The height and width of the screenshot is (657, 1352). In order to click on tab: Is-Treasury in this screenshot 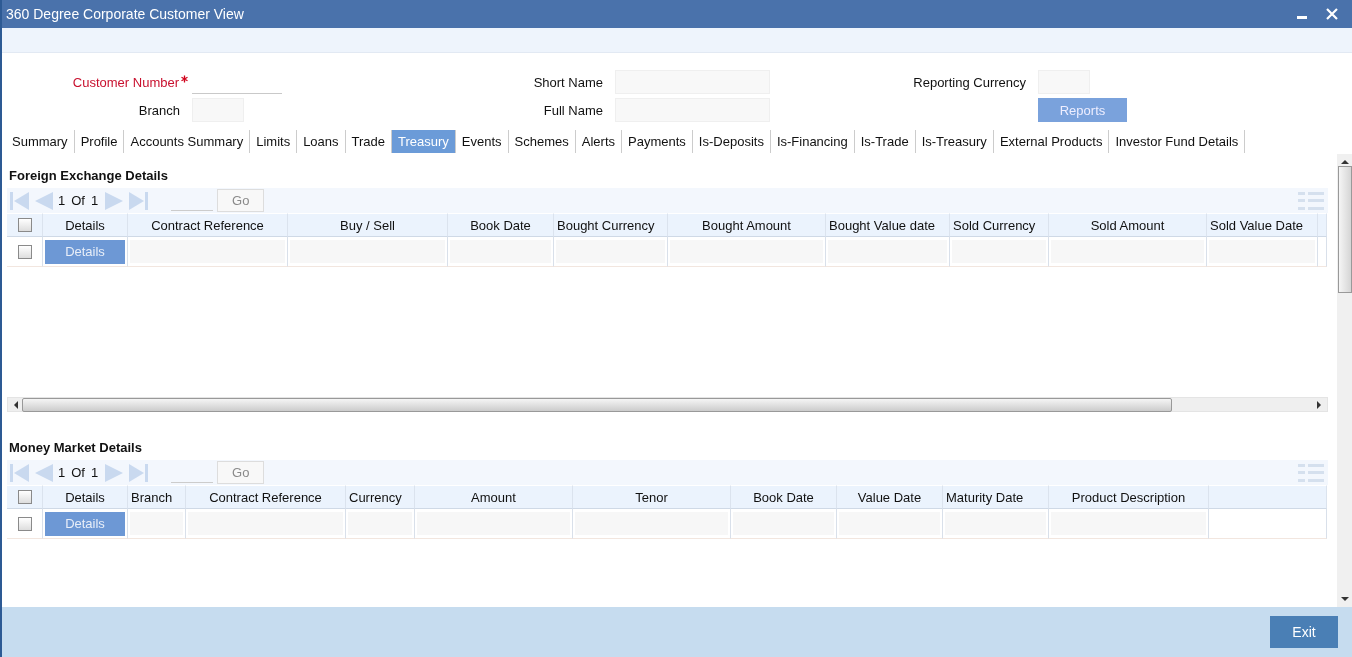, I will do `click(954, 141)`.